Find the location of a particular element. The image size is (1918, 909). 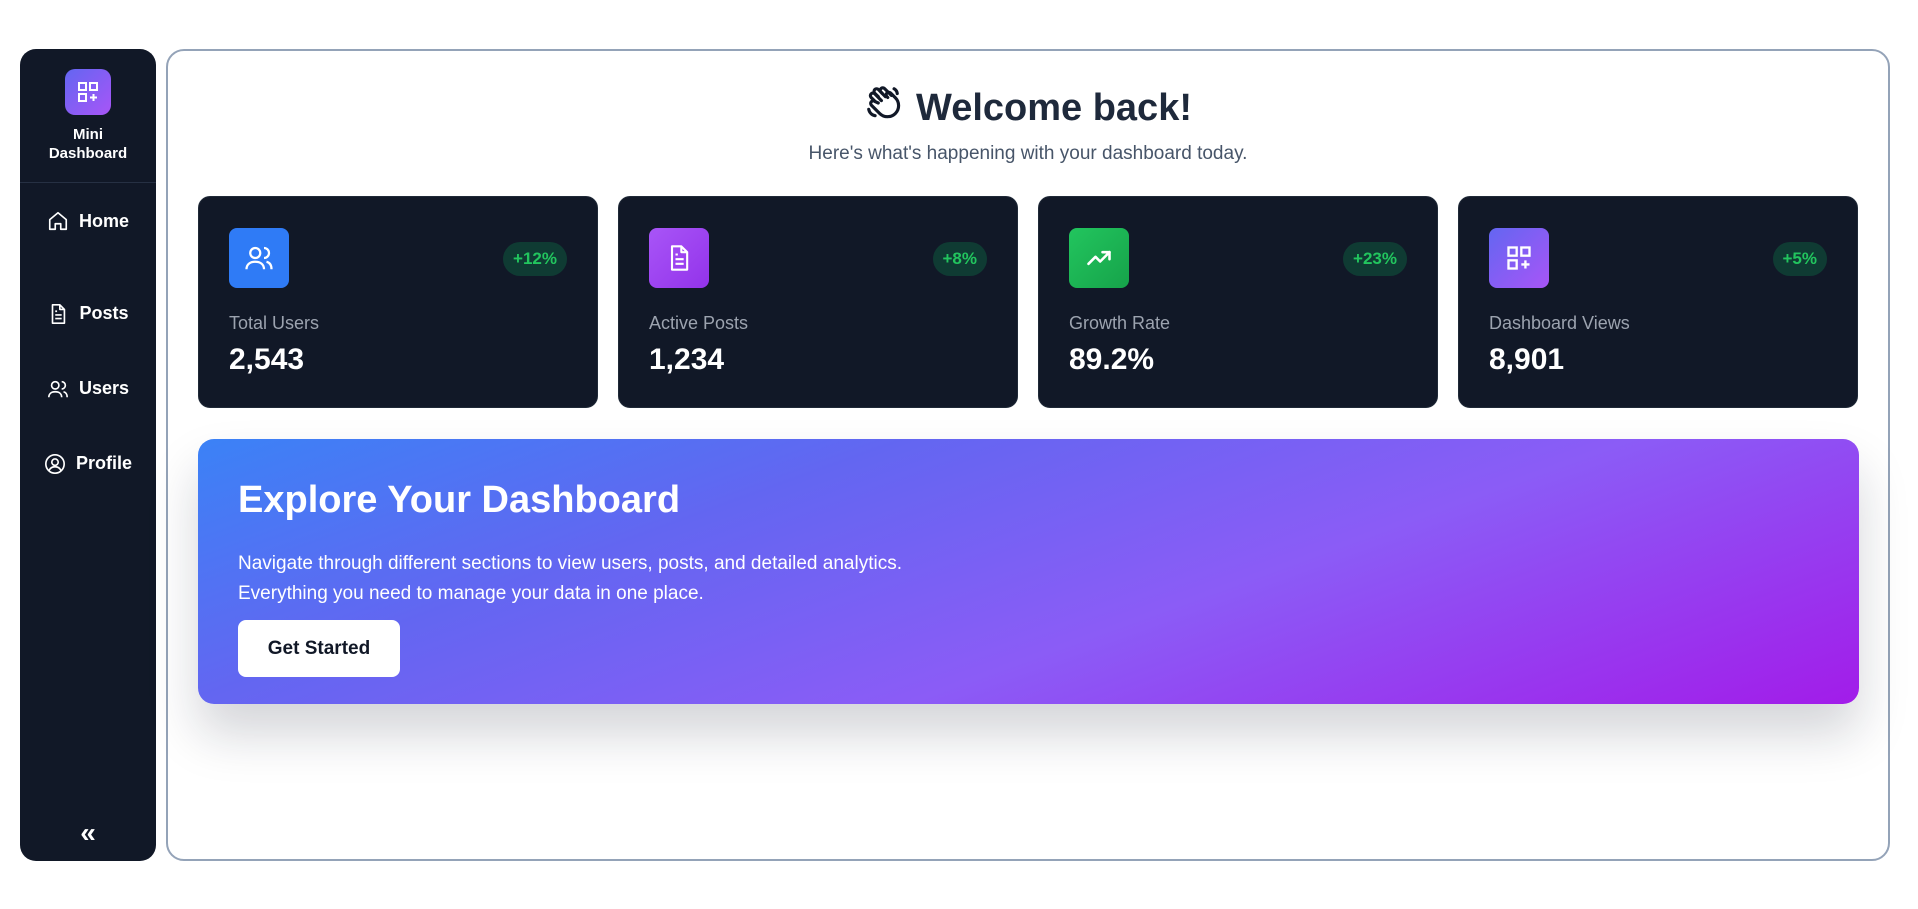

stat-label: Dashboard Views is located at coordinates (1559, 323).